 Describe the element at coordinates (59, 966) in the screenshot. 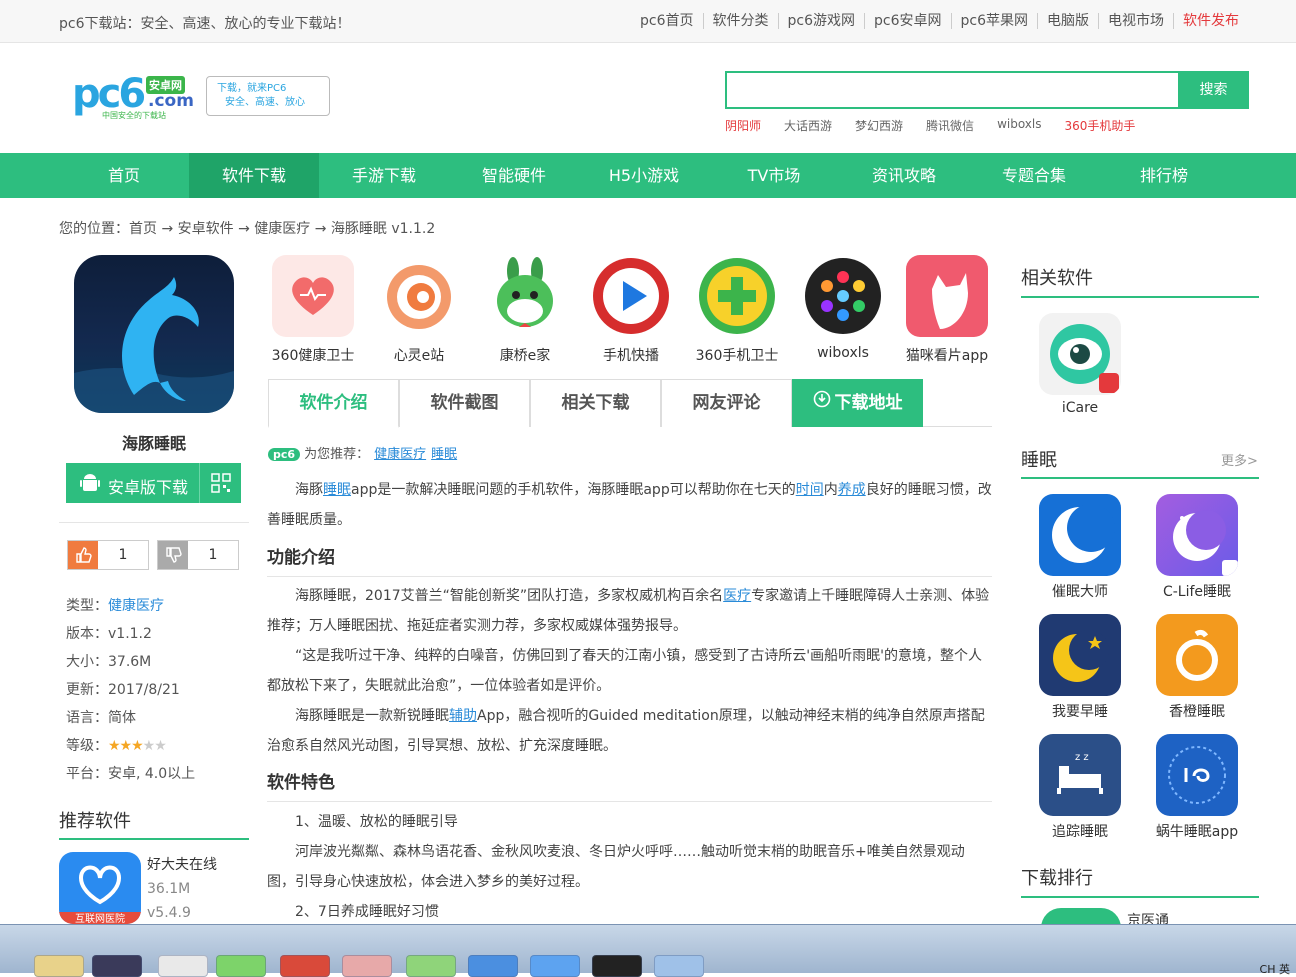

I see `folder-icon` at that location.